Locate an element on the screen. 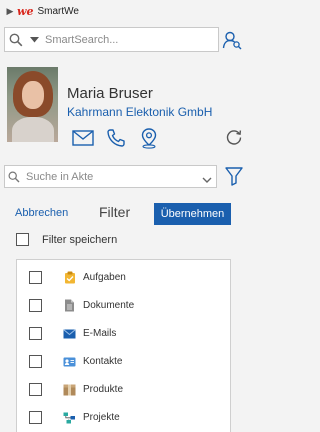 This screenshot has width=320, height=432. save-filter-label: Filter speichern is located at coordinates (80, 239).